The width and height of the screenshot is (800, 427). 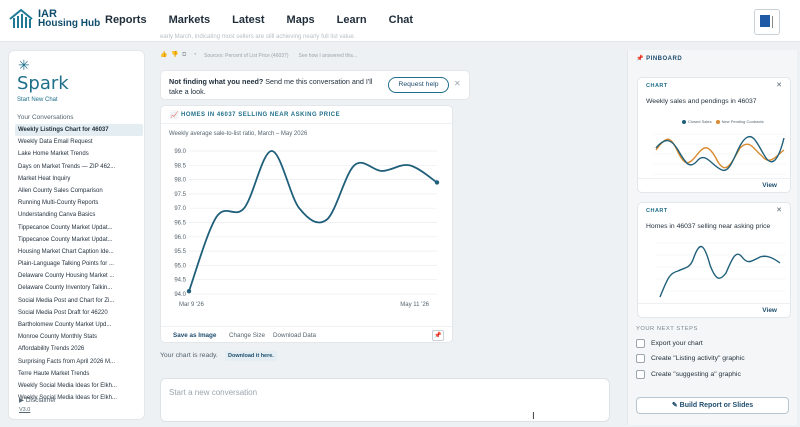 I want to click on change-size-button: Change Size, so click(x=247, y=335).